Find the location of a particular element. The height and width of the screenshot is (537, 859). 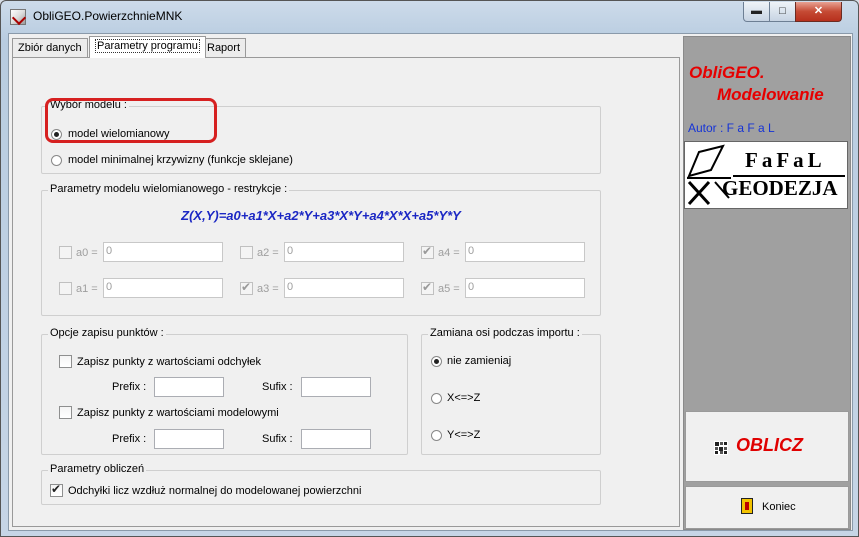

tab-parametry-programu: Parametry programu is located at coordinates (147, 47).